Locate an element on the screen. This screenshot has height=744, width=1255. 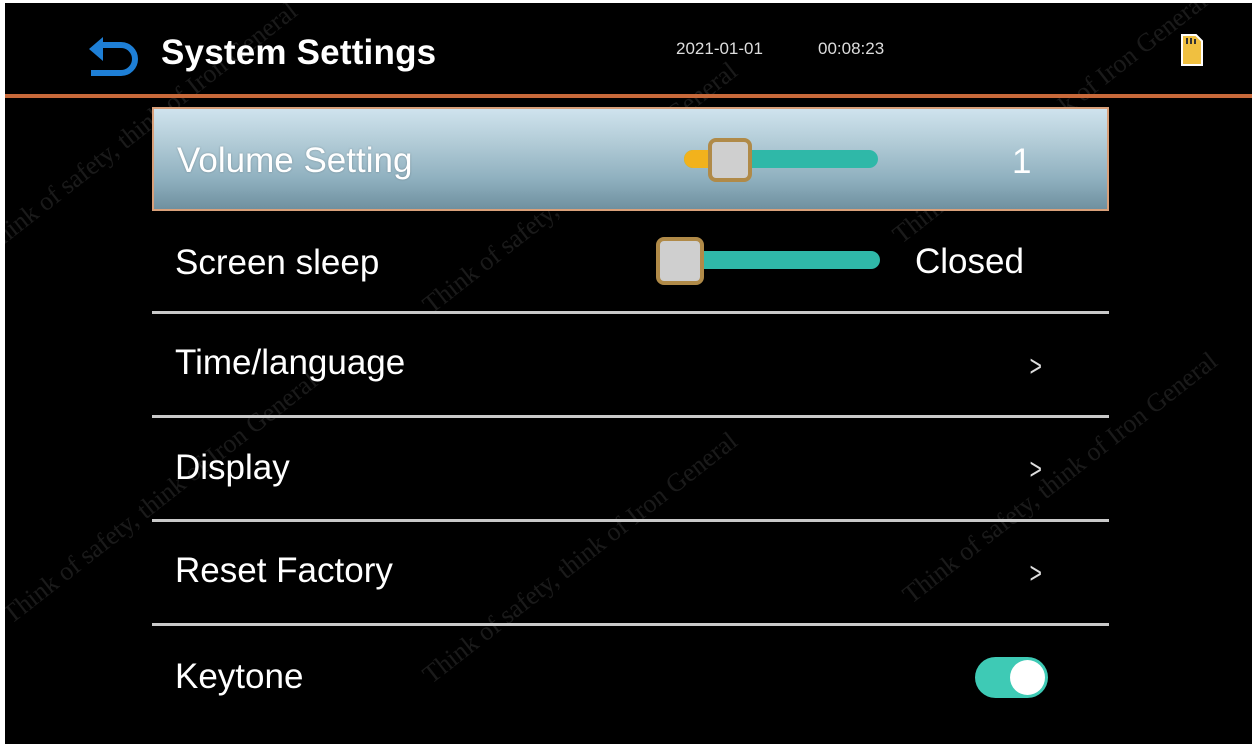
sd-card-icon is located at coordinates (1192, 50).